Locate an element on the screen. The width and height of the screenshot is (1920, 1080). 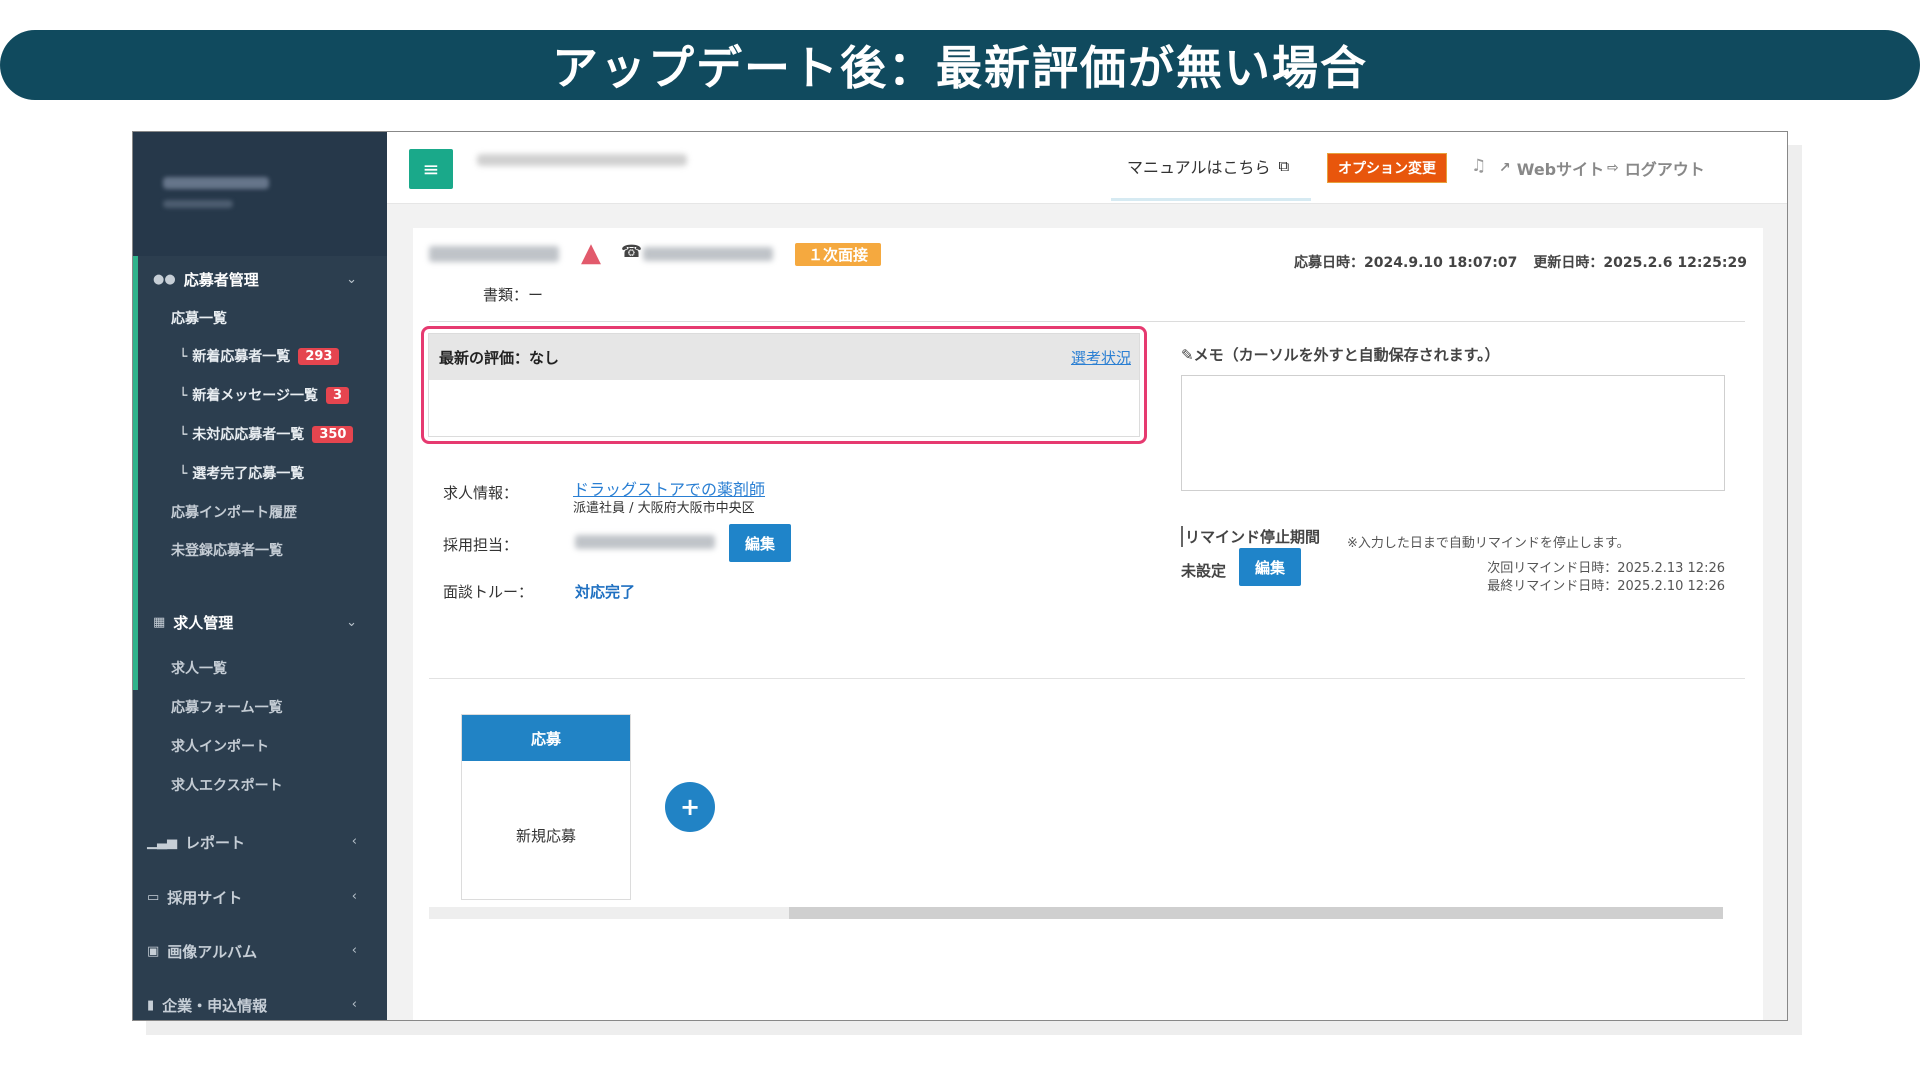
kanban-card: 新規応募 is located at coordinates (546, 835).